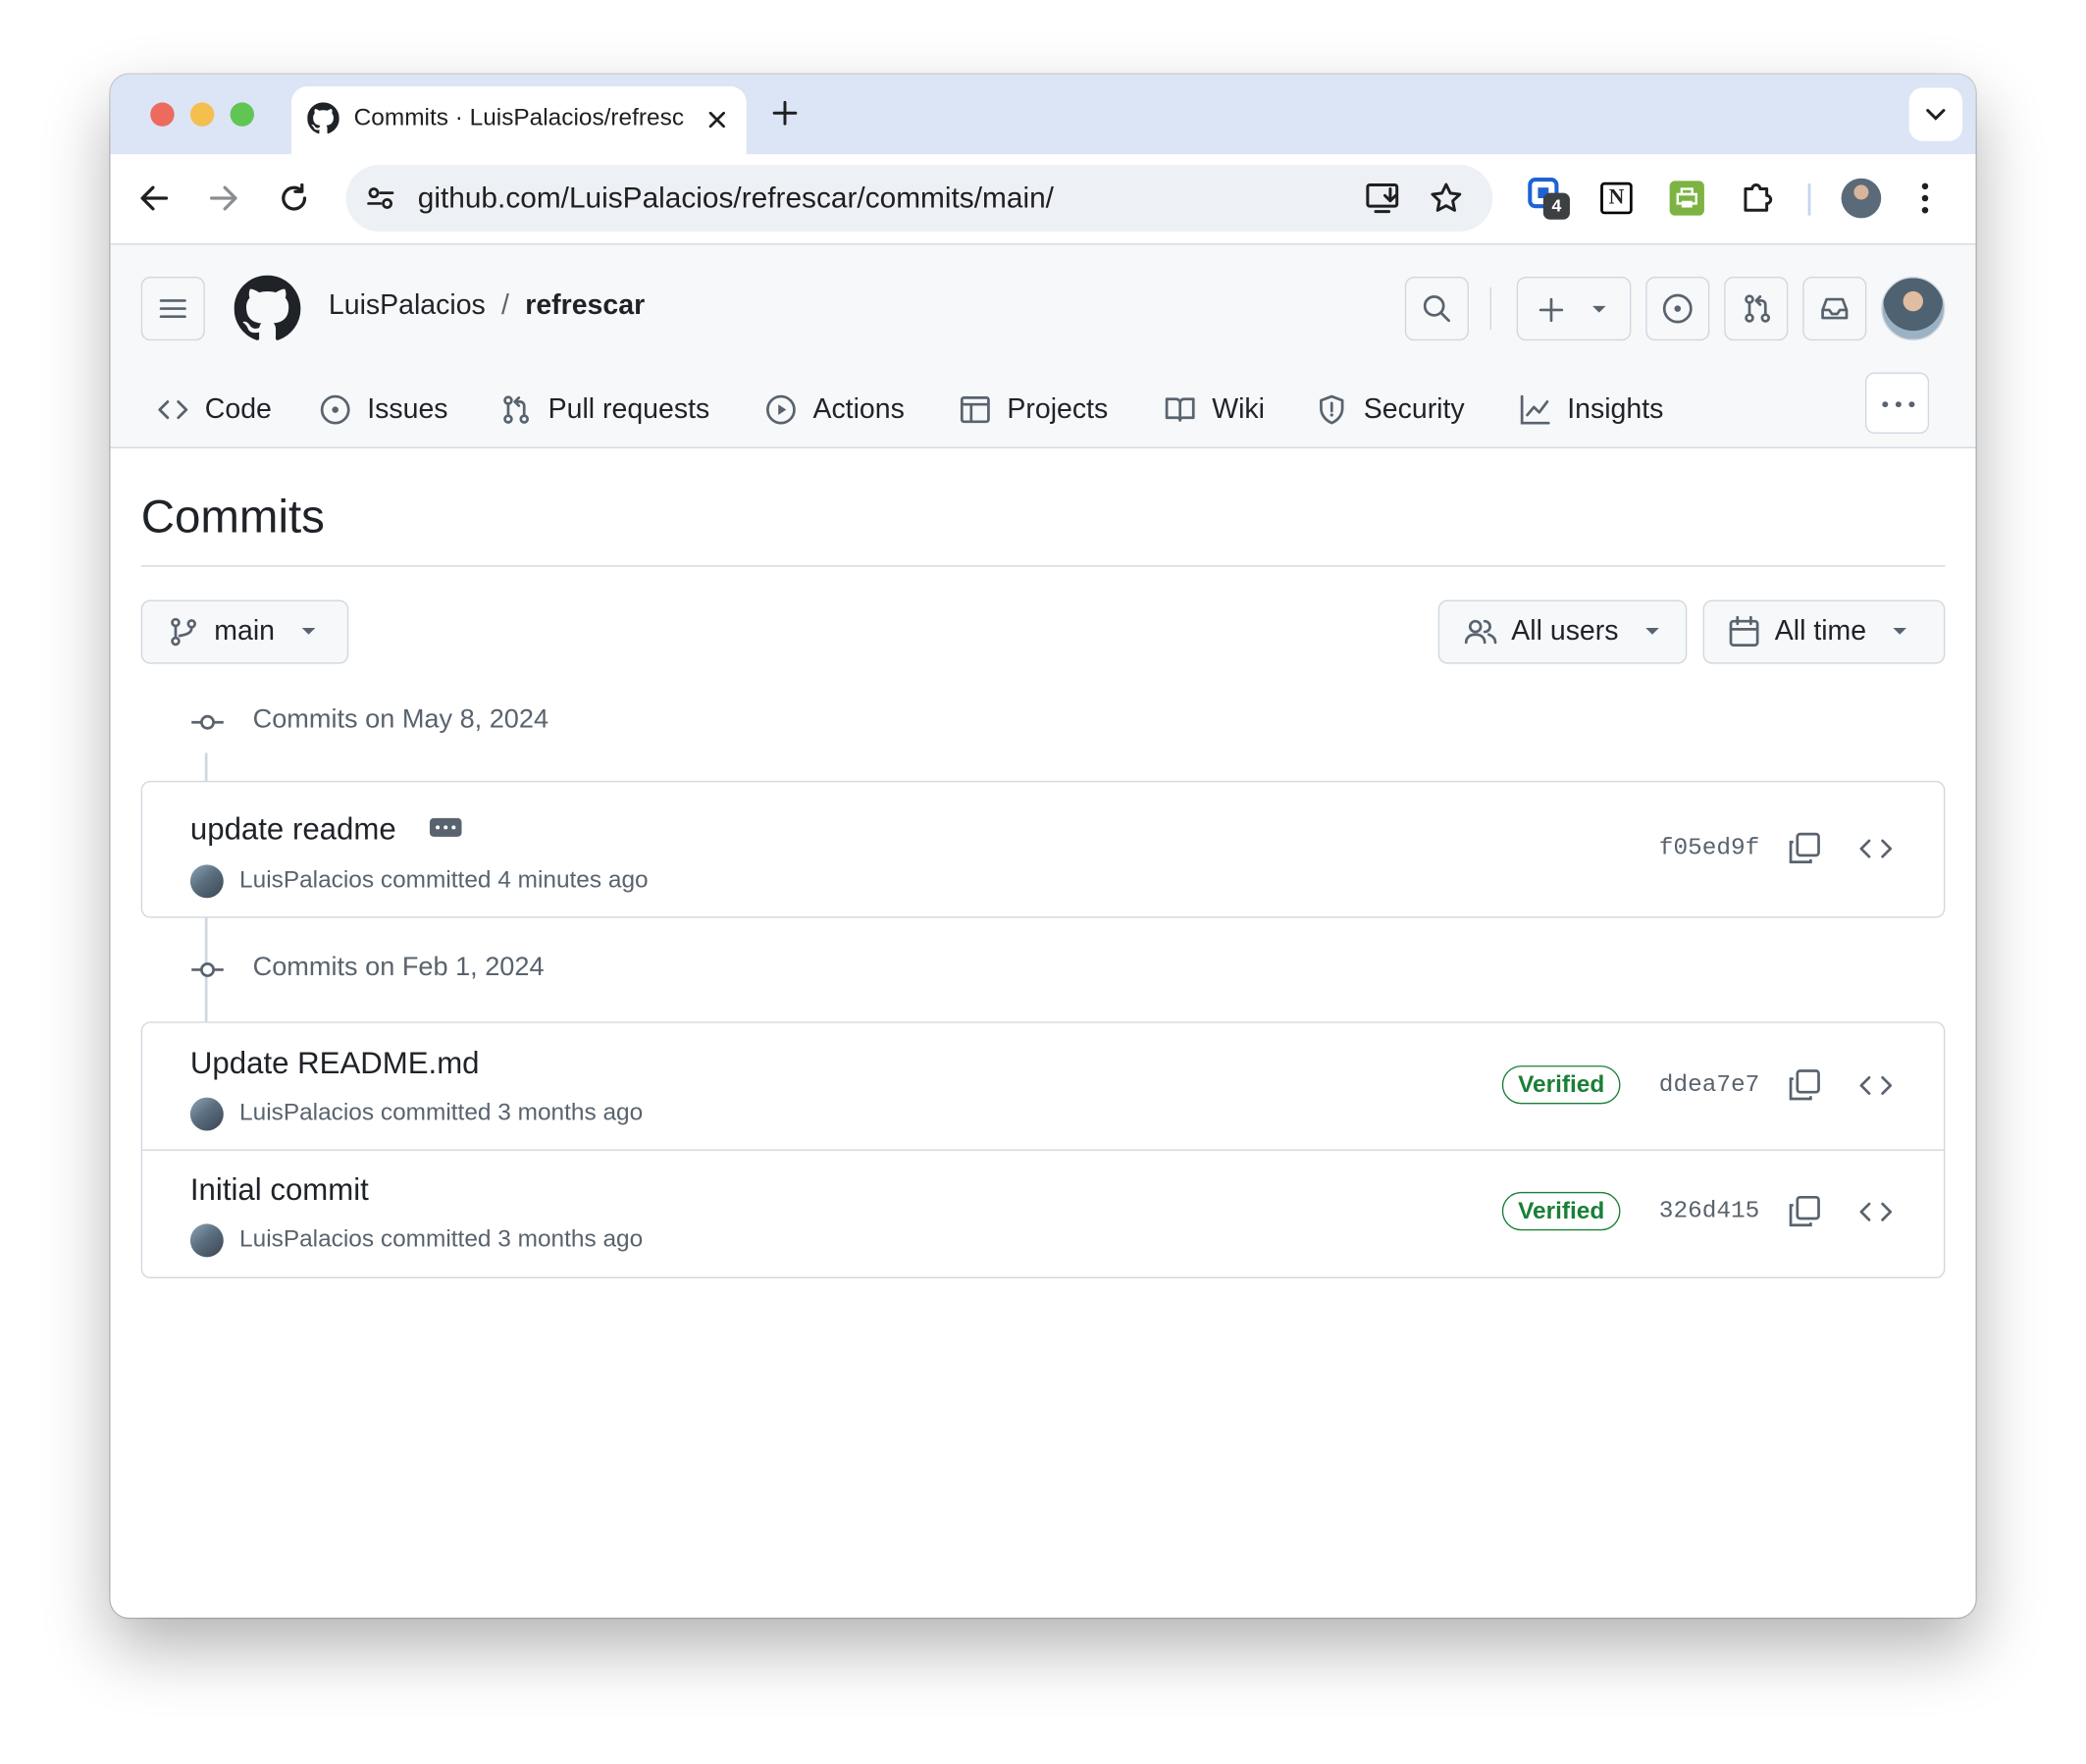 The image size is (2086, 1764). I want to click on nav-tab-insights: Insights, so click(1591, 410).